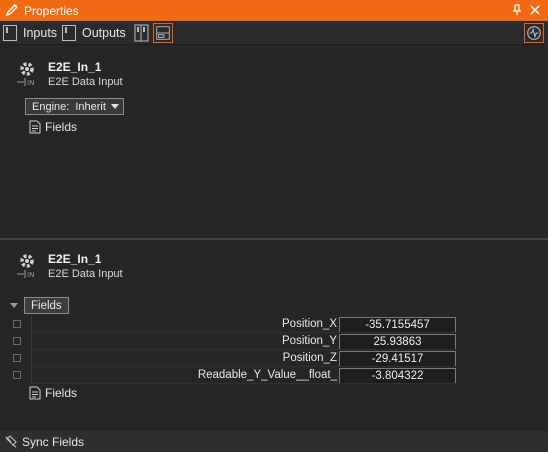 The height and width of the screenshot is (452, 548). I want to click on engine-dropdown: Engine: Inherit, so click(74, 106).